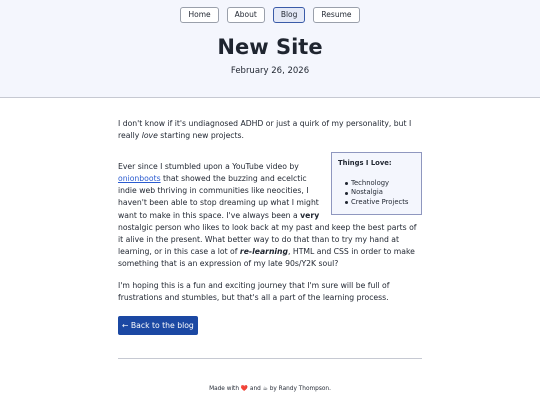 The image size is (540, 405). I want to click on coffee-icon: ☕, so click(265, 389).